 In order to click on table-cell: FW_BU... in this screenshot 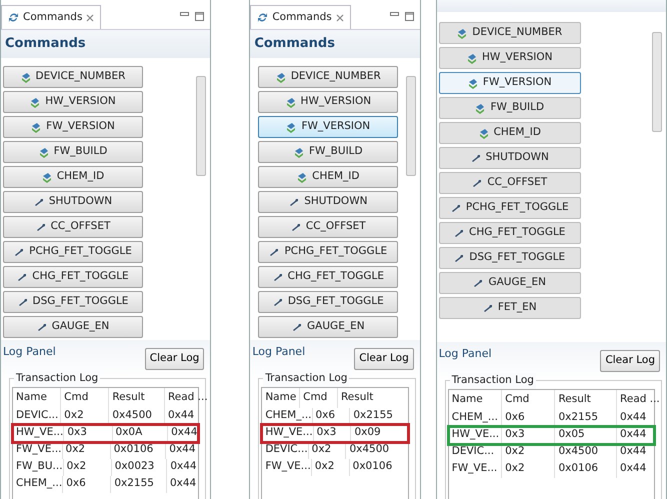, I will do `click(38, 467)`.